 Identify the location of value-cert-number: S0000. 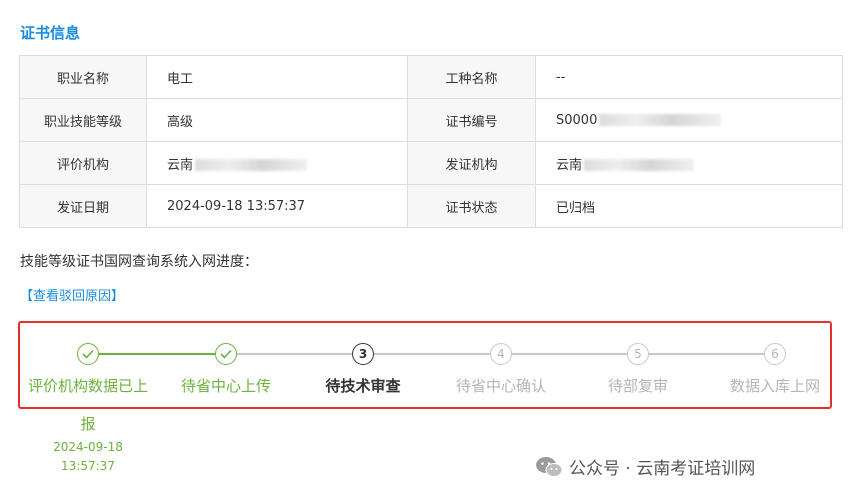
(577, 120).